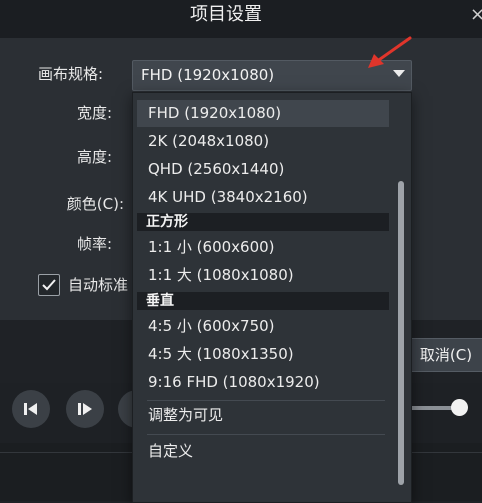 Image resolution: width=482 pixels, height=503 pixels. I want to click on option-916-fhd: 9:16 FHD (1080x1920), so click(263, 382).